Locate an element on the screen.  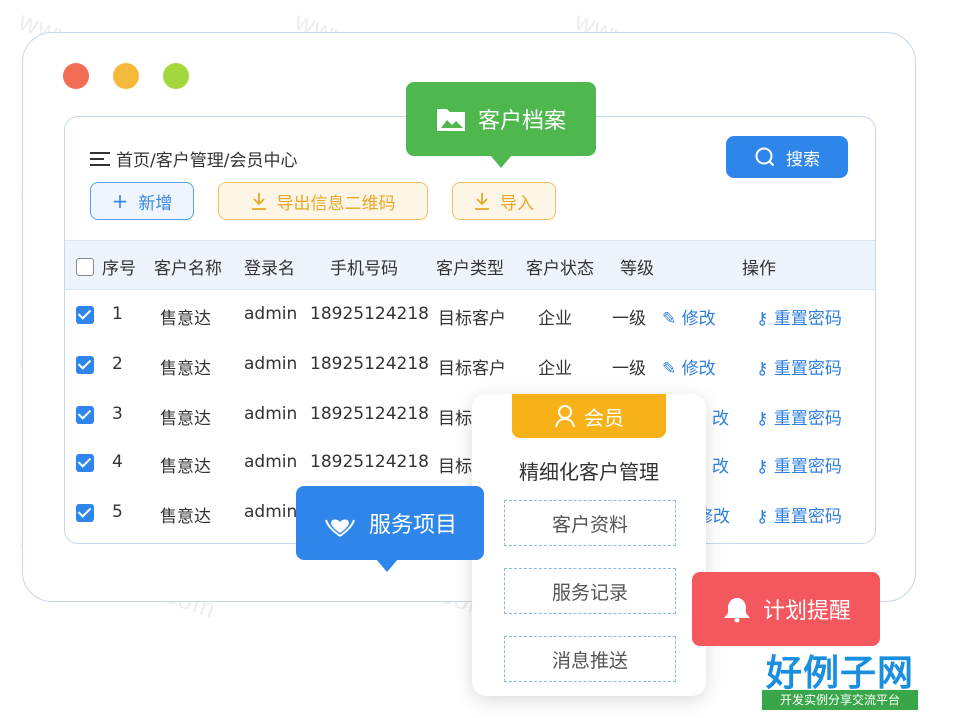
column-header: 客户类型 is located at coordinates (470, 269).